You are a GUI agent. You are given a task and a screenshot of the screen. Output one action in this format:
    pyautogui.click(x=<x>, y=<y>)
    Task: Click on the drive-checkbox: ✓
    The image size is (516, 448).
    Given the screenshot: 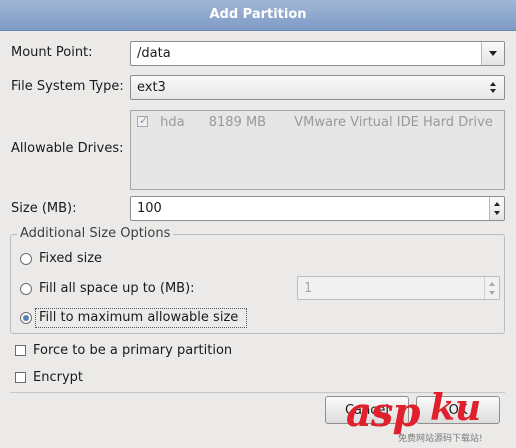 What is the action you would take?
    pyautogui.click(x=143, y=120)
    